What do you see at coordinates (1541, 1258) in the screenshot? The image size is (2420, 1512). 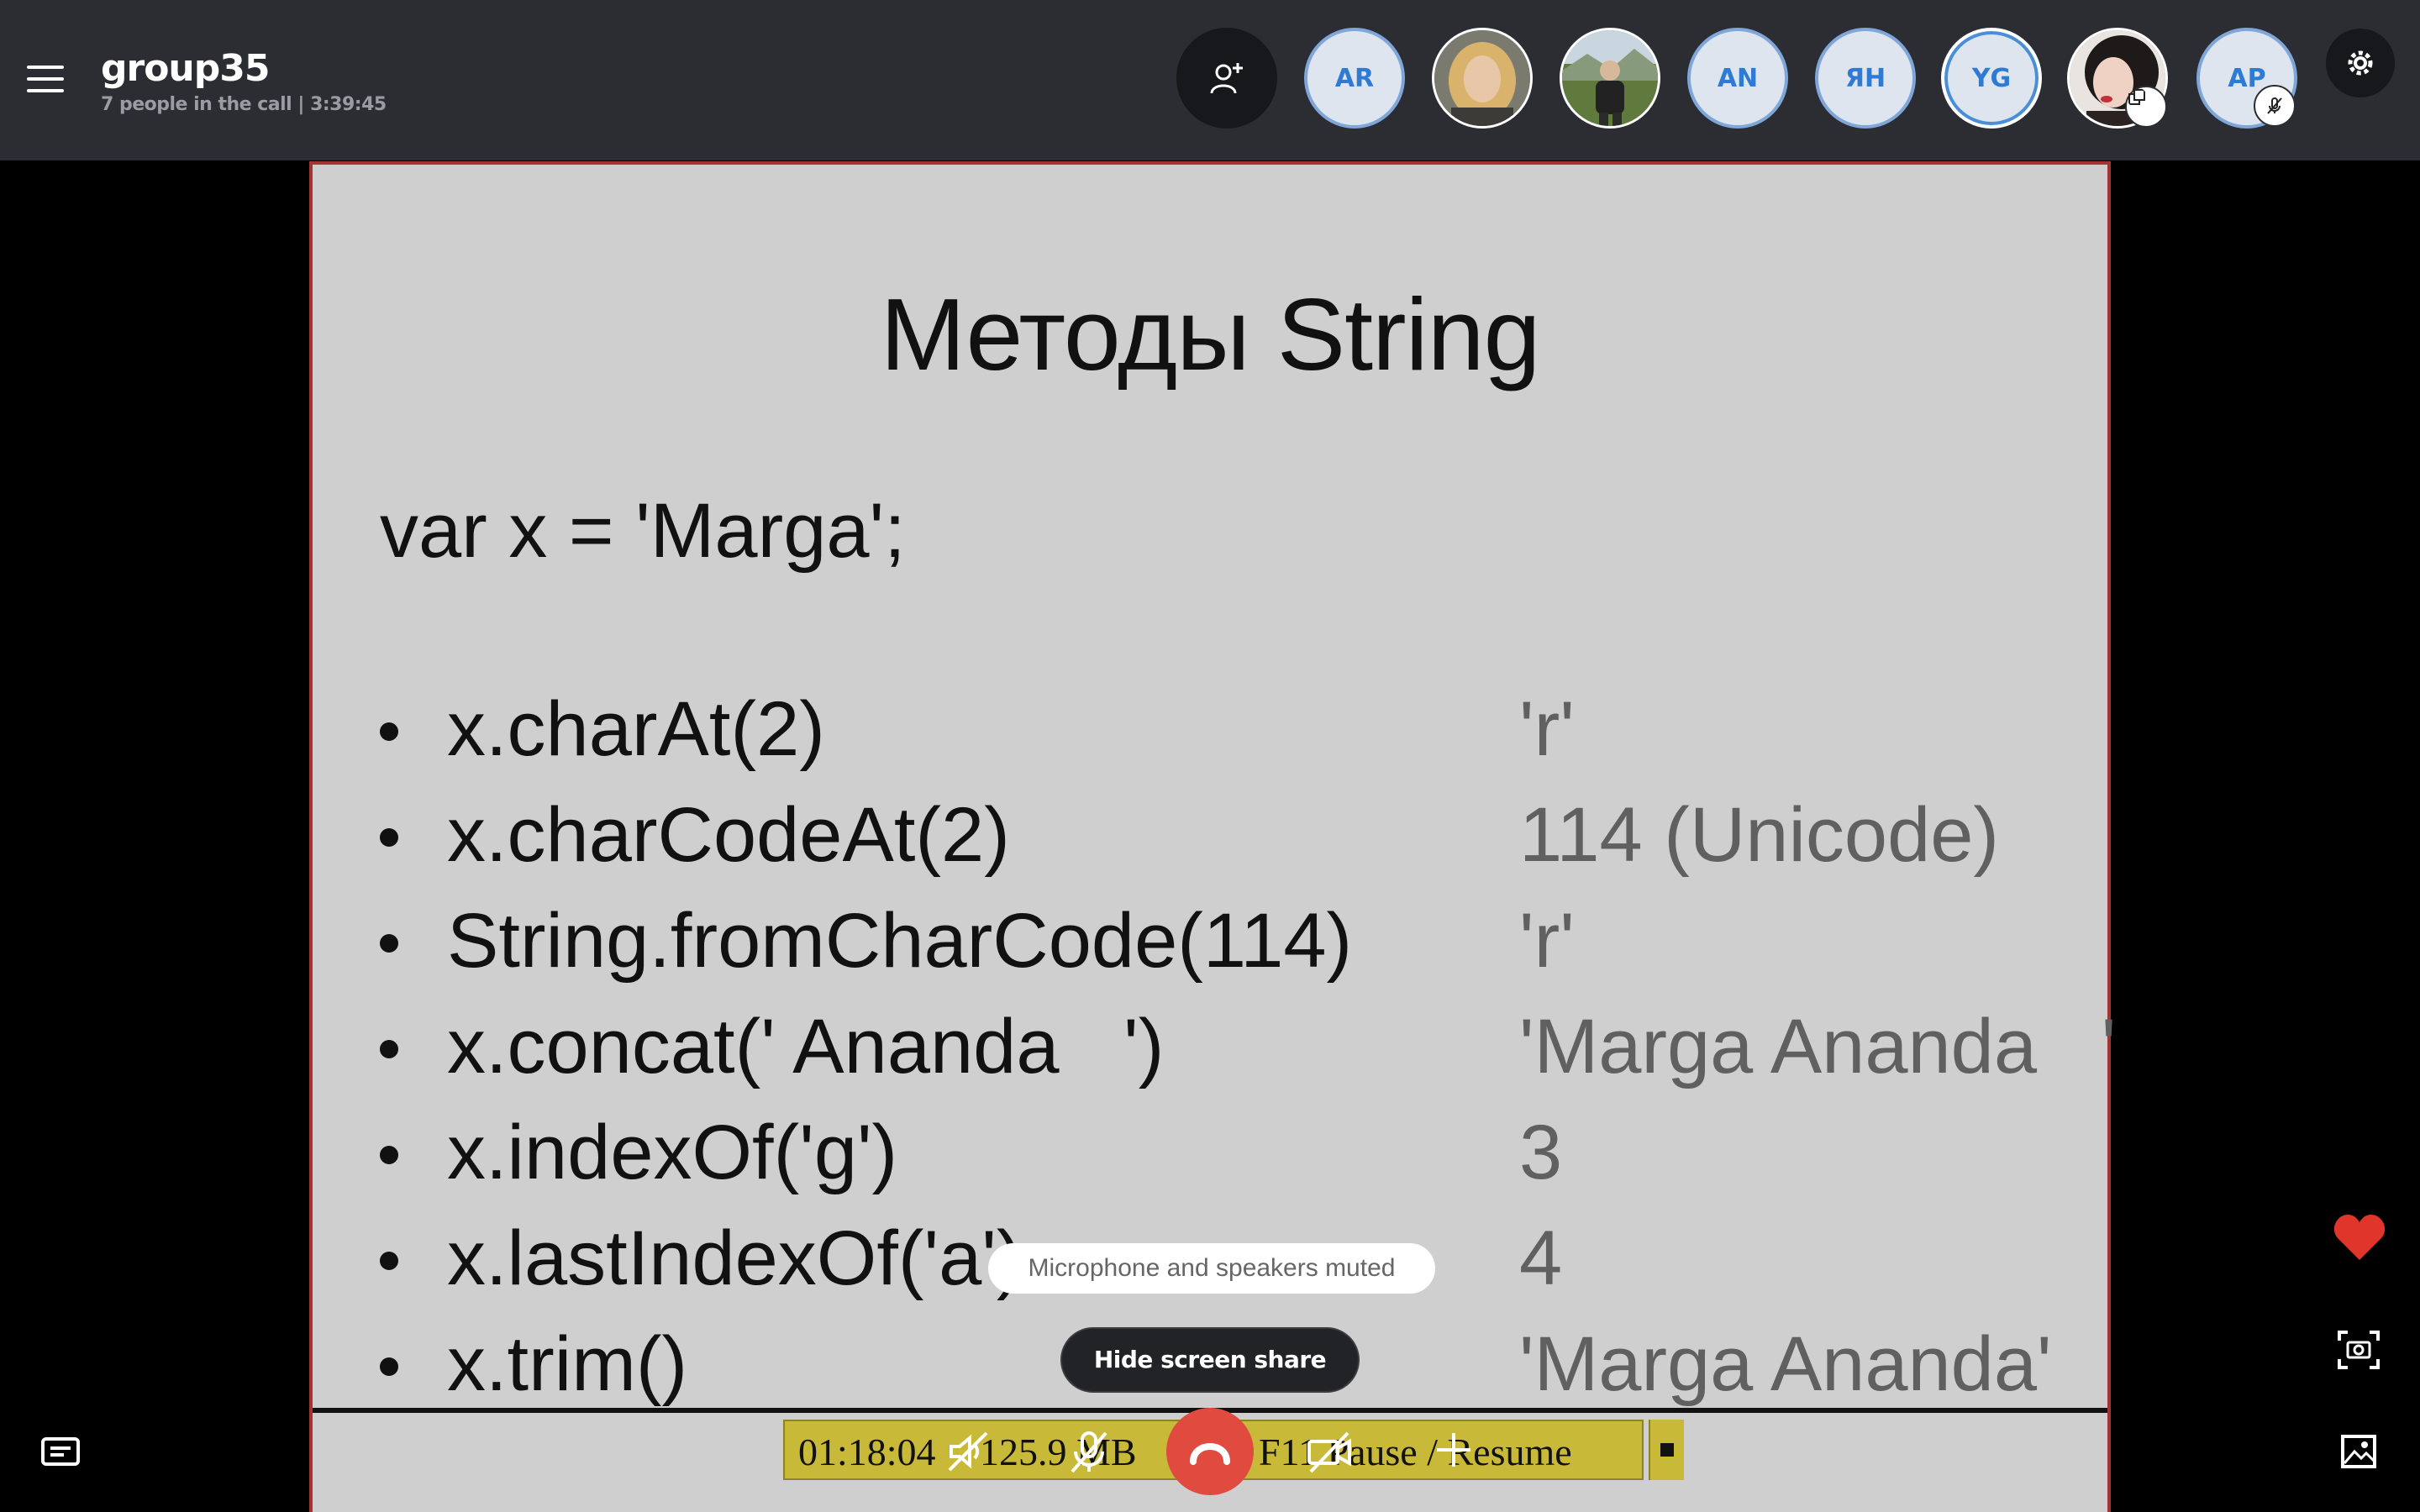 I see `bullet-result: 4` at bounding box center [1541, 1258].